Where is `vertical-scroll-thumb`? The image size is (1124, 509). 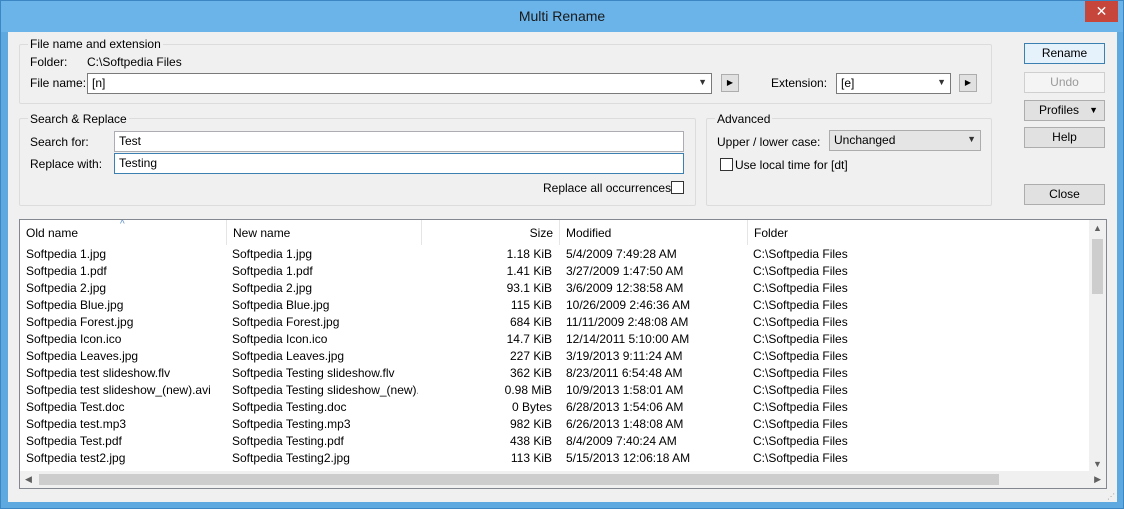 vertical-scroll-thumb is located at coordinates (1097, 266).